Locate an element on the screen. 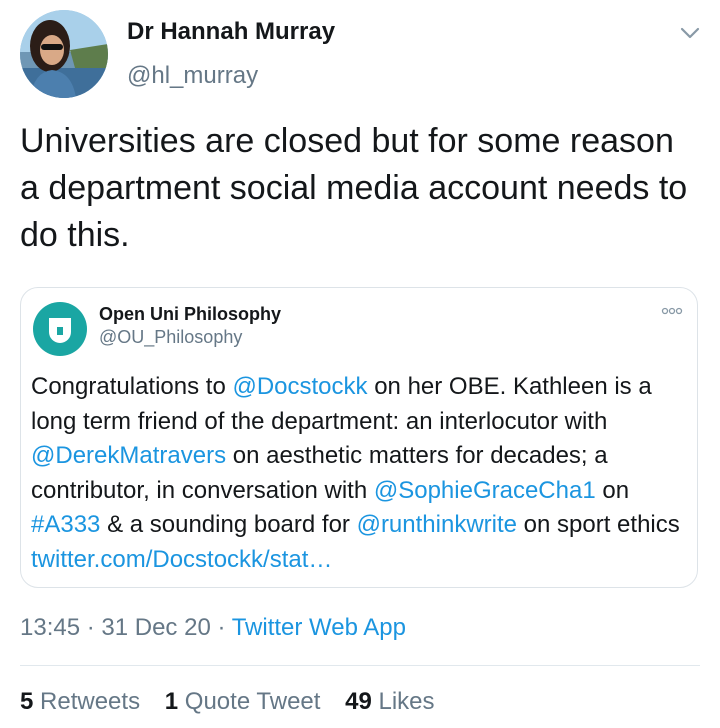 Image resolution: width=720 pixels, height=728 pixels. avatar-photo is located at coordinates (64, 54).